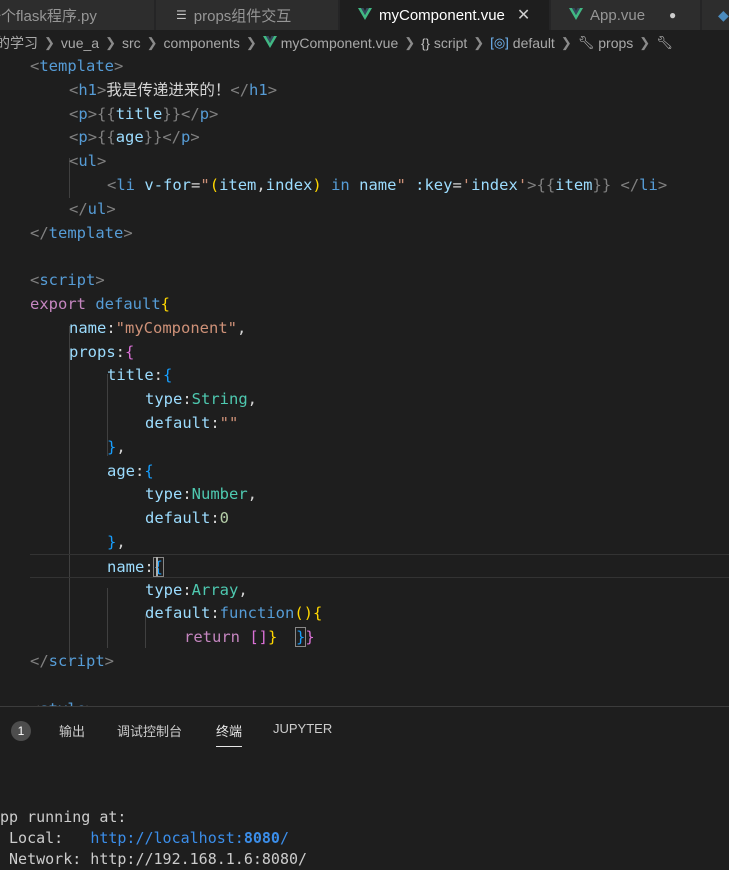 The height and width of the screenshot is (870, 729). What do you see at coordinates (181, 15) in the screenshot?
I see `lines-icon: ☰` at bounding box center [181, 15].